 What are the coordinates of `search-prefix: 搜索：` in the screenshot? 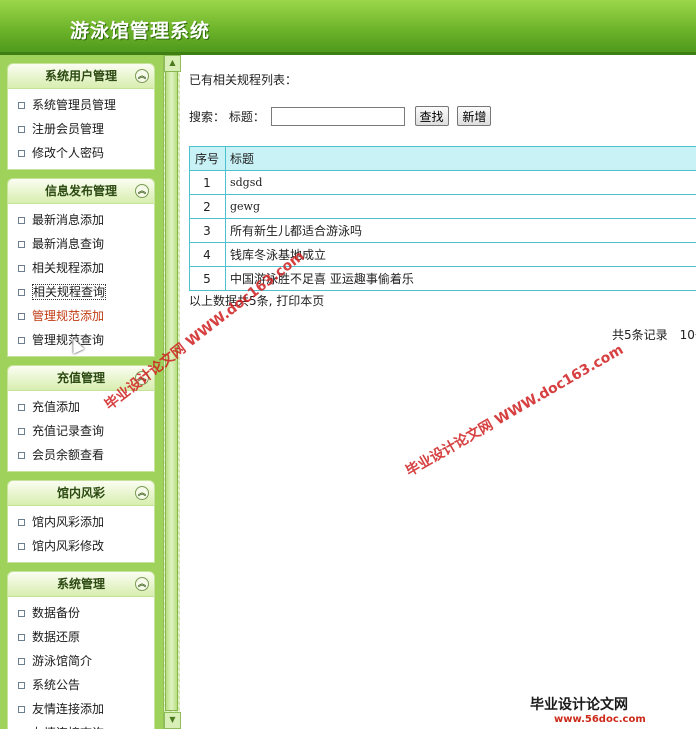 It's located at (207, 116).